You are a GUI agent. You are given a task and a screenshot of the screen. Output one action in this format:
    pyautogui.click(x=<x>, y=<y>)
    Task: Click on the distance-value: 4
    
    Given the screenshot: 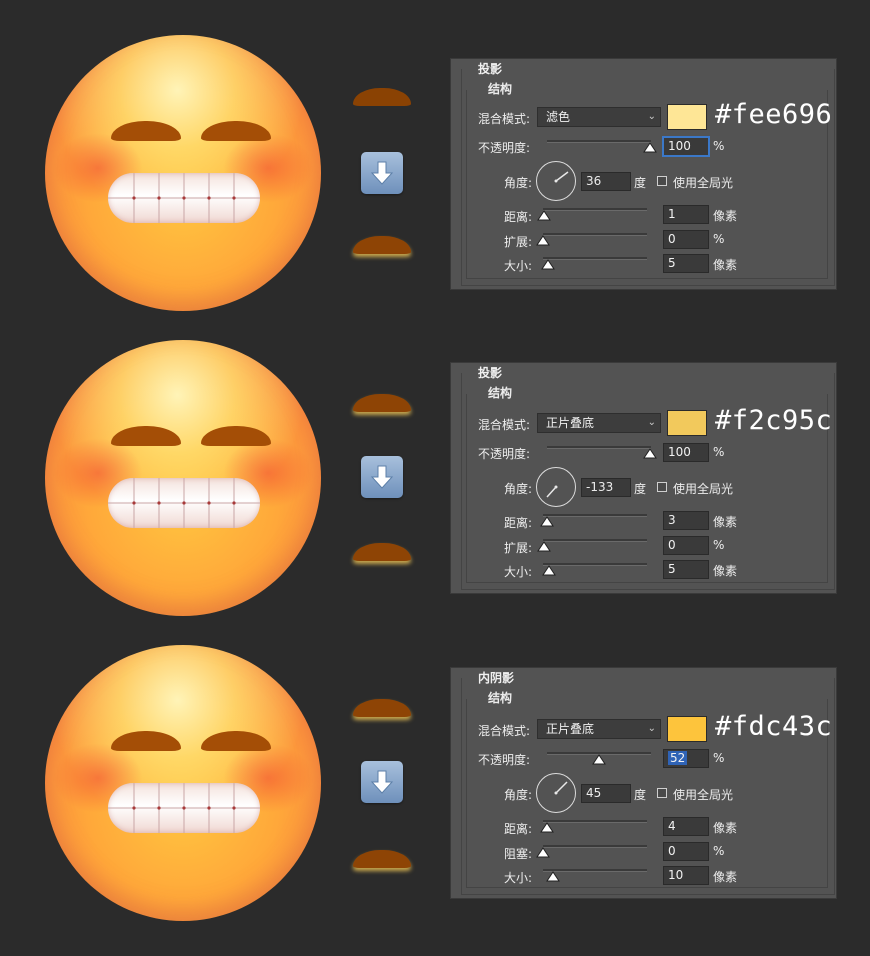 What is the action you would take?
    pyautogui.click(x=672, y=826)
    